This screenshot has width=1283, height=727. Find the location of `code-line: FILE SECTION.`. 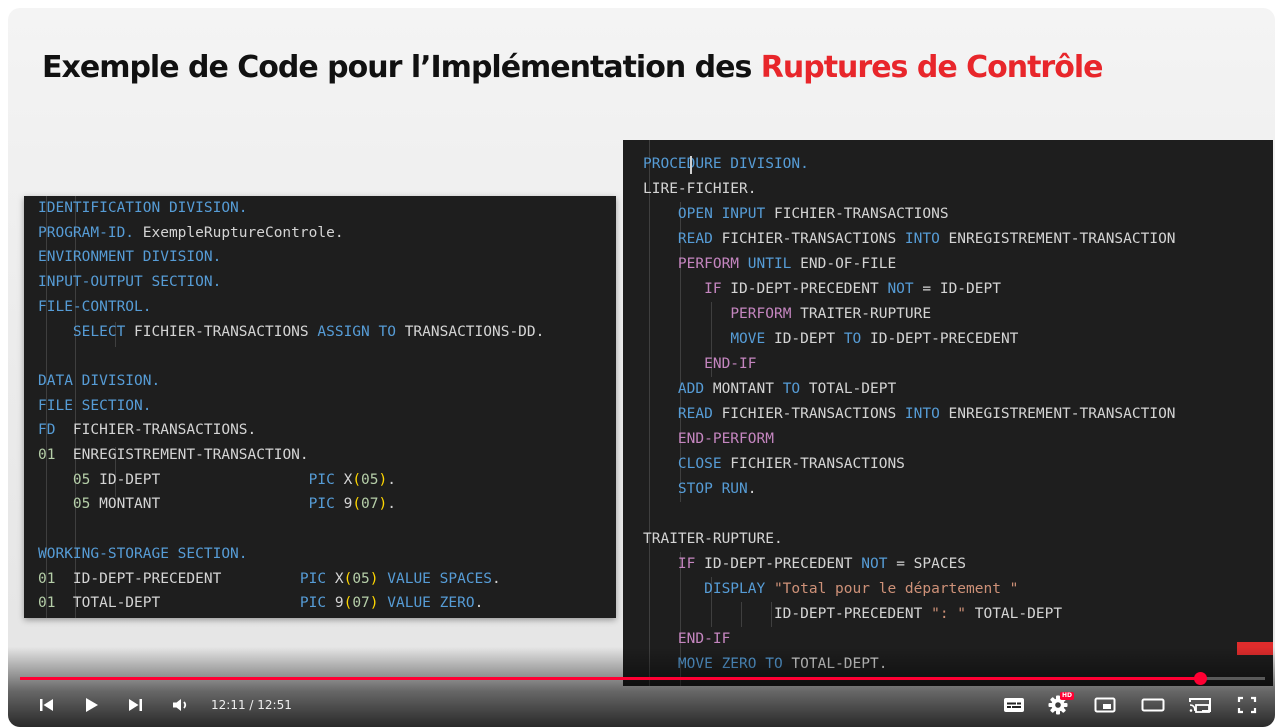

code-line: FILE SECTION. is located at coordinates (320, 406).